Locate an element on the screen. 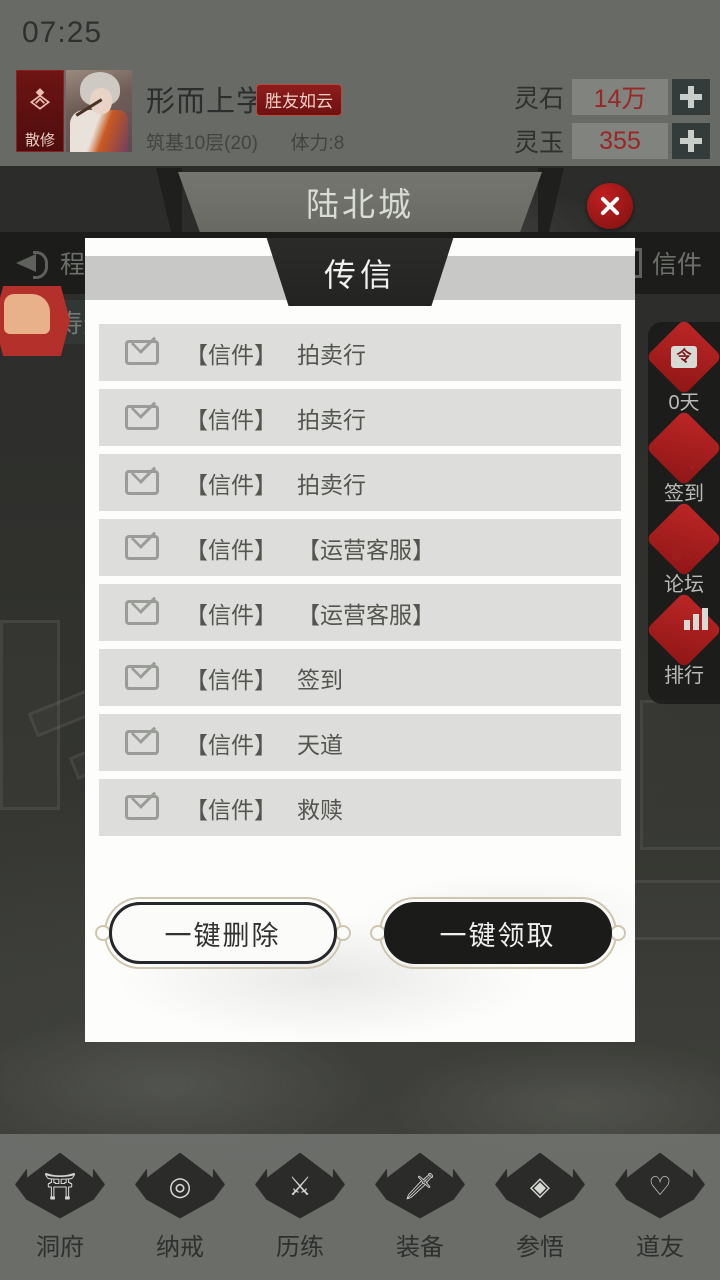 The width and height of the screenshot is (720, 1280). nav-item-ring: ◎ 纳戒 is located at coordinates (180, 1207).